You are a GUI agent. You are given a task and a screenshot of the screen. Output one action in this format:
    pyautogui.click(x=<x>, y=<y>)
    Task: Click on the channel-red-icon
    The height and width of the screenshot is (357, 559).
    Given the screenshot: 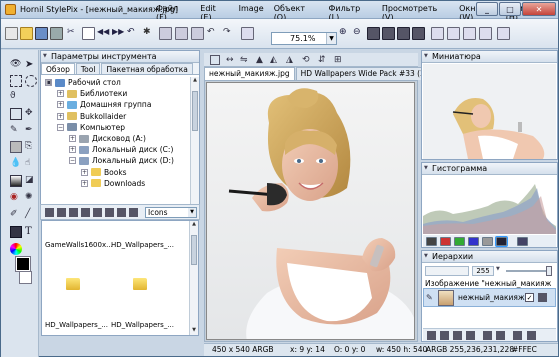 What is the action you would take?
    pyautogui.click(x=445, y=241)
    